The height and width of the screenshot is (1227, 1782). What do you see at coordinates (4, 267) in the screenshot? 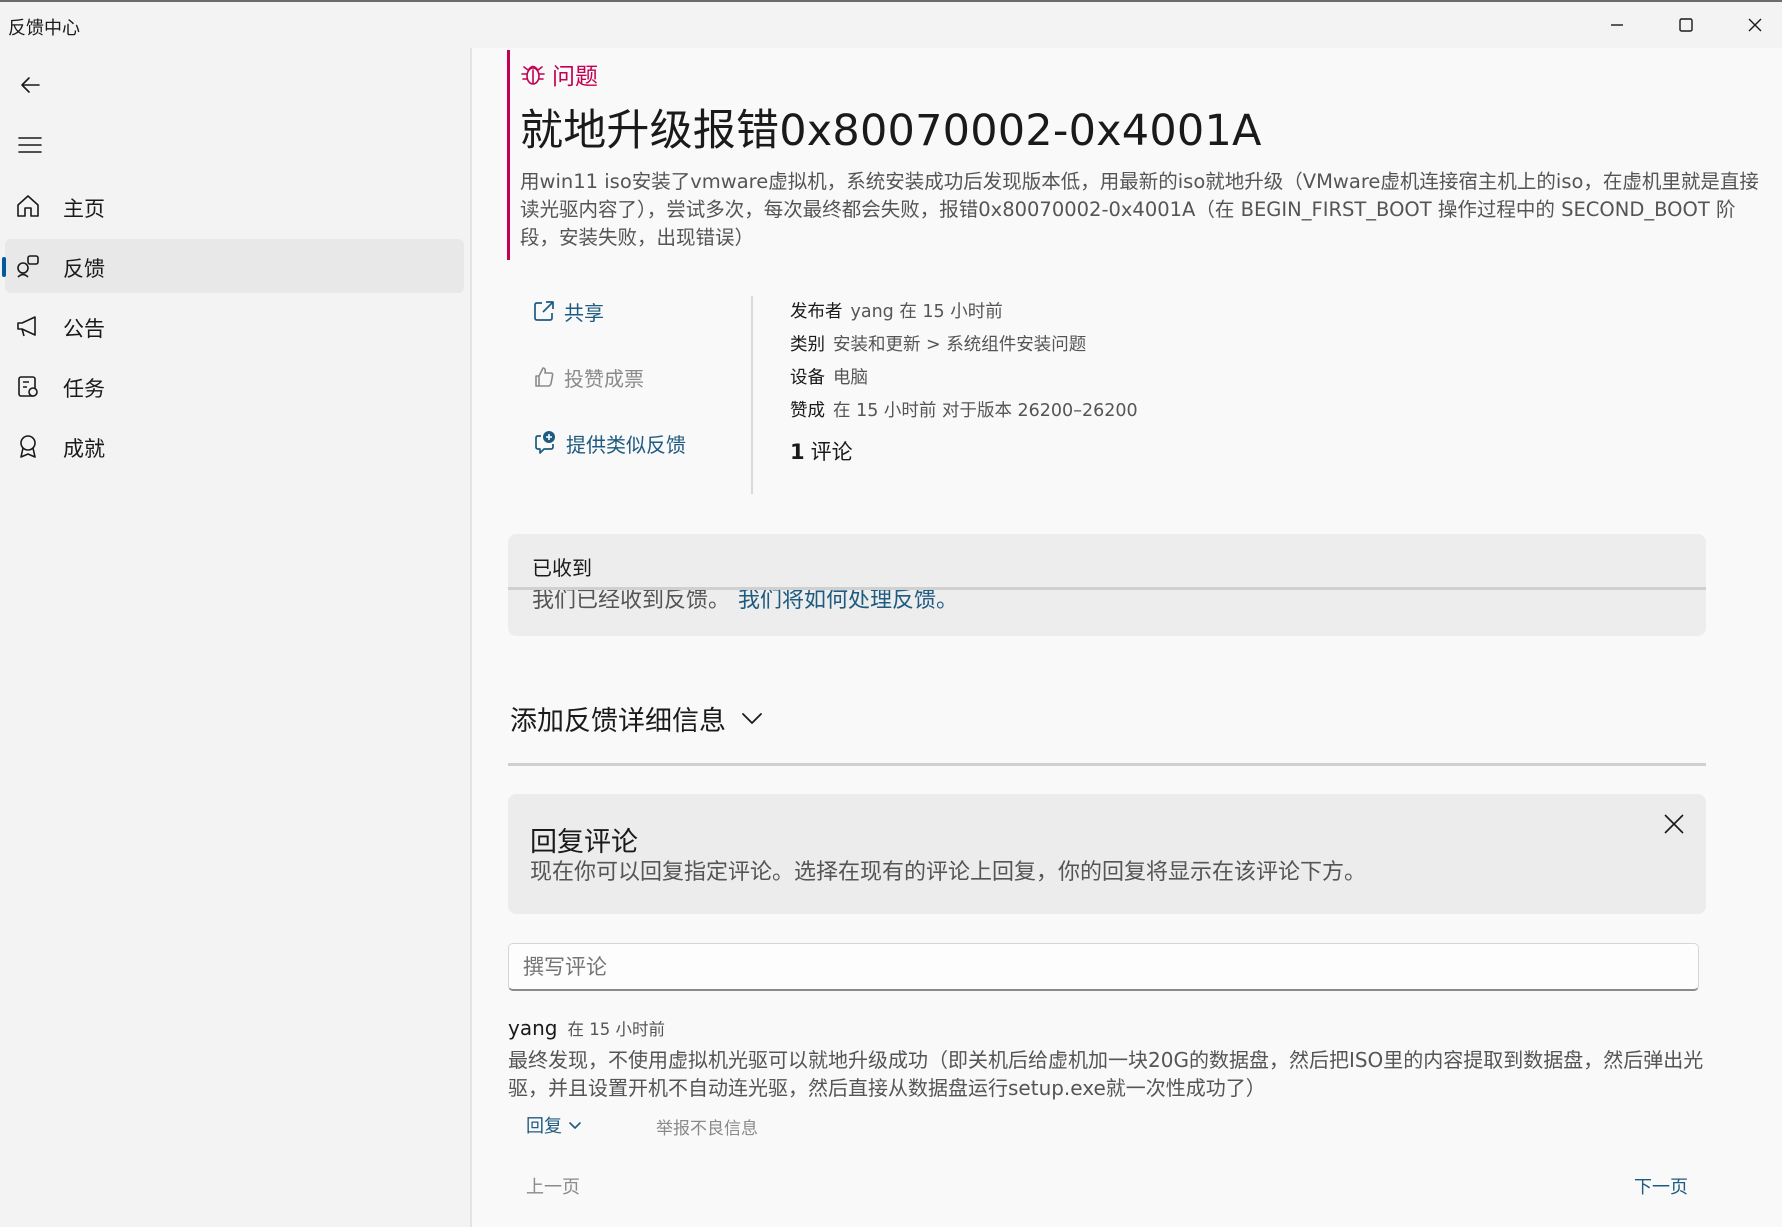
I see `selection-indicator` at bounding box center [4, 267].